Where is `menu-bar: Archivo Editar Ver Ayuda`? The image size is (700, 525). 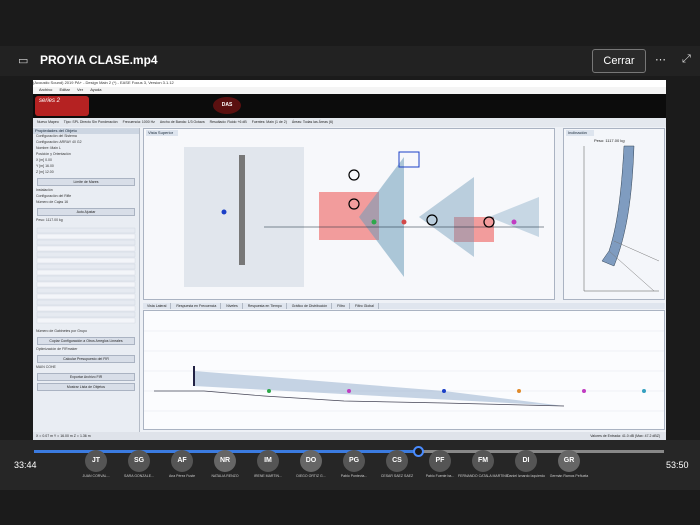 menu-bar: Archivo Editar Ver Ayuda is located at coordinates (349, 90).